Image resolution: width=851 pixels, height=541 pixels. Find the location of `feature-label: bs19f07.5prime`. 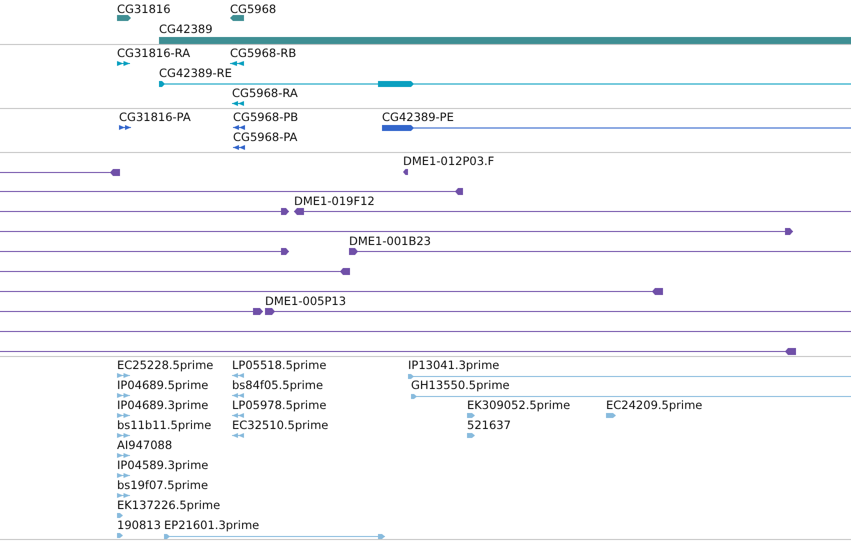

feature-label: bs19f07.5prime is located at coordinates (162, 485).